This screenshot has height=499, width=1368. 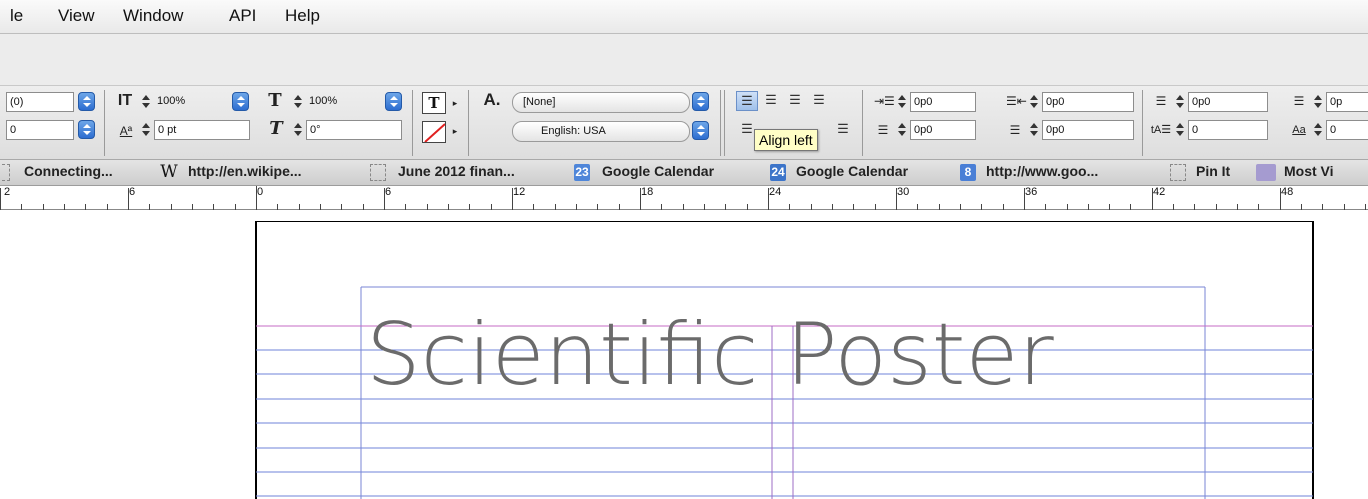 I want to click on font-style-dropdown-icon, so click(x=86, y=101).